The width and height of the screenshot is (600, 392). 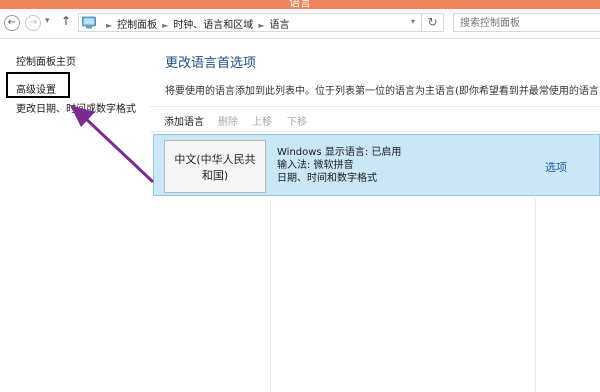 What do you see at coordinates (46, 60) in the screenshot?
I see `sidebar-item-control-panel-home: 控制面板主页` at bounding box center [46, 60].